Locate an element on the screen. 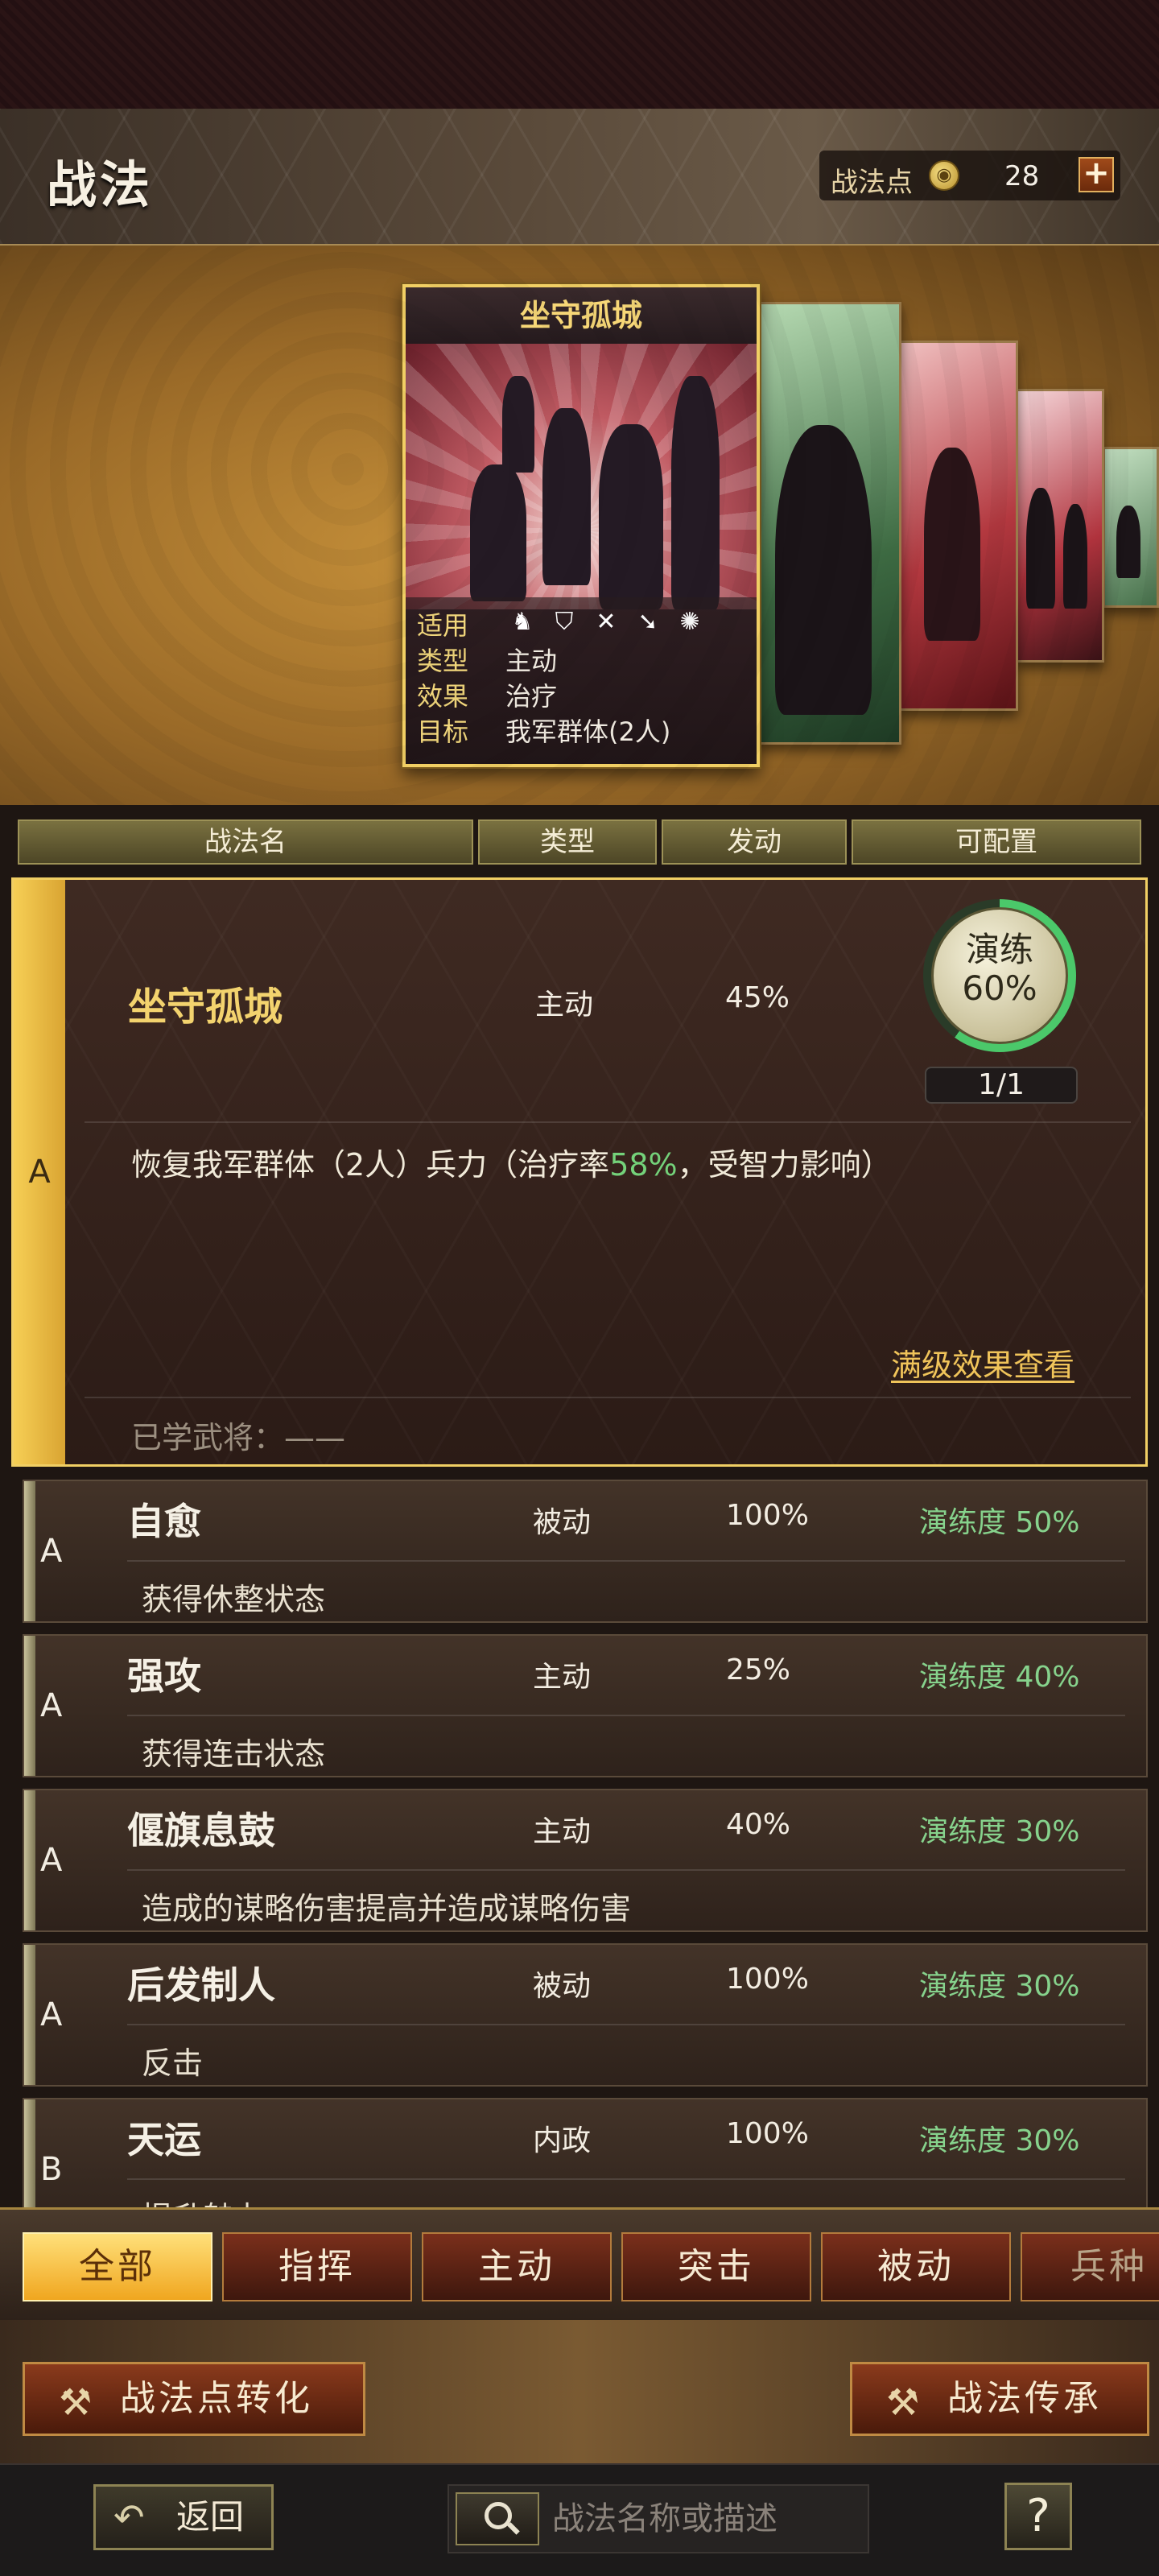 The width and height of the screenshot is (1159, 2576). description-text: ，受智力影响） is located at coordinates (784, 1165).